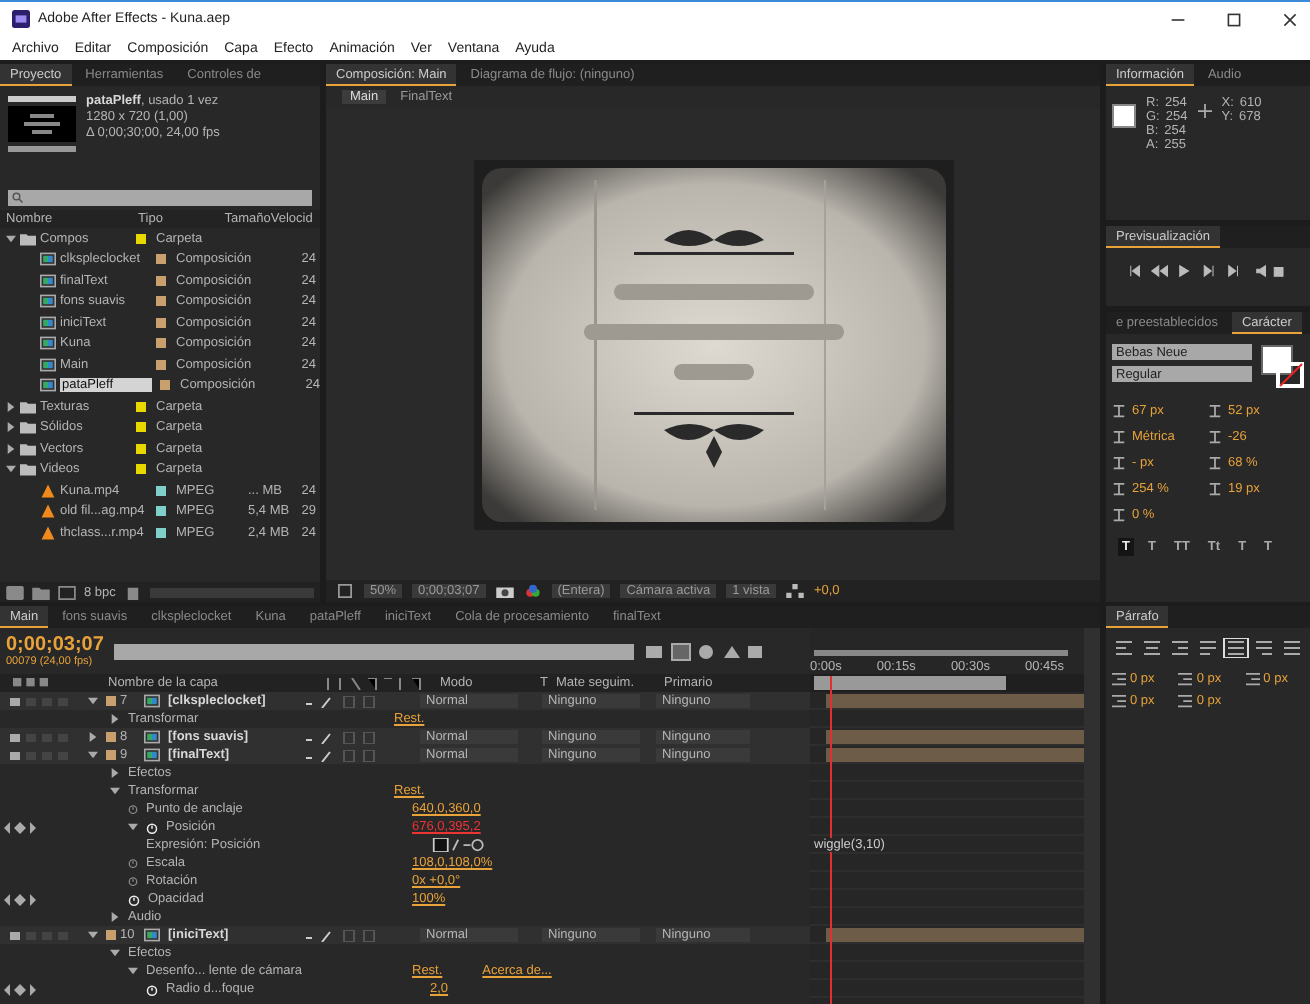 The image size is (1310, 1004). What do you see at coordinates (345, 591) in the screenshot?
I see `grid-icon` at bounding box center [345, 591].